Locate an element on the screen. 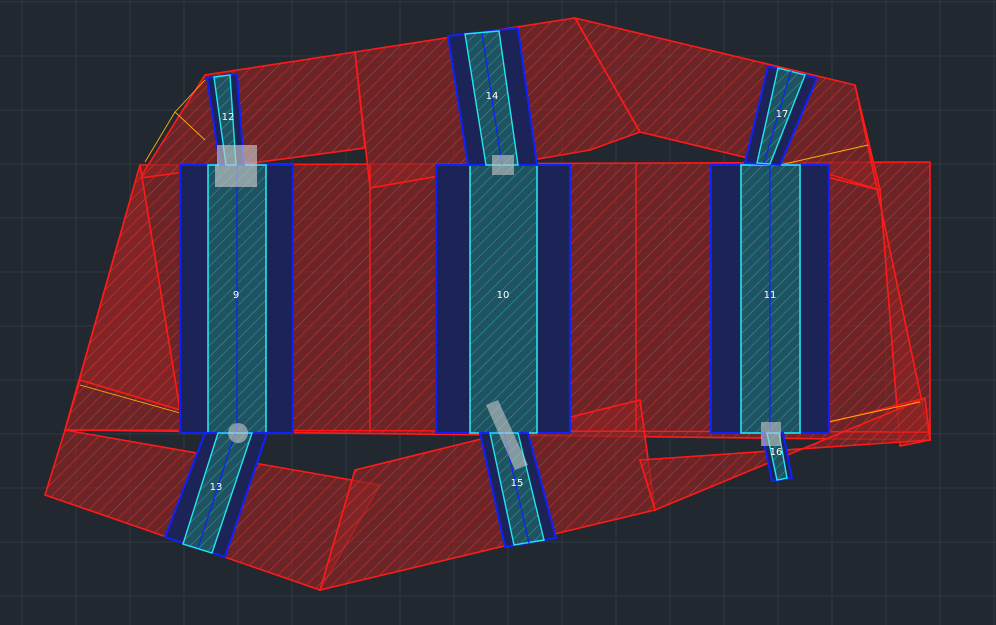 This screenshot has width=996, height=625. marker-top-center is located at coordinates (503, 165).